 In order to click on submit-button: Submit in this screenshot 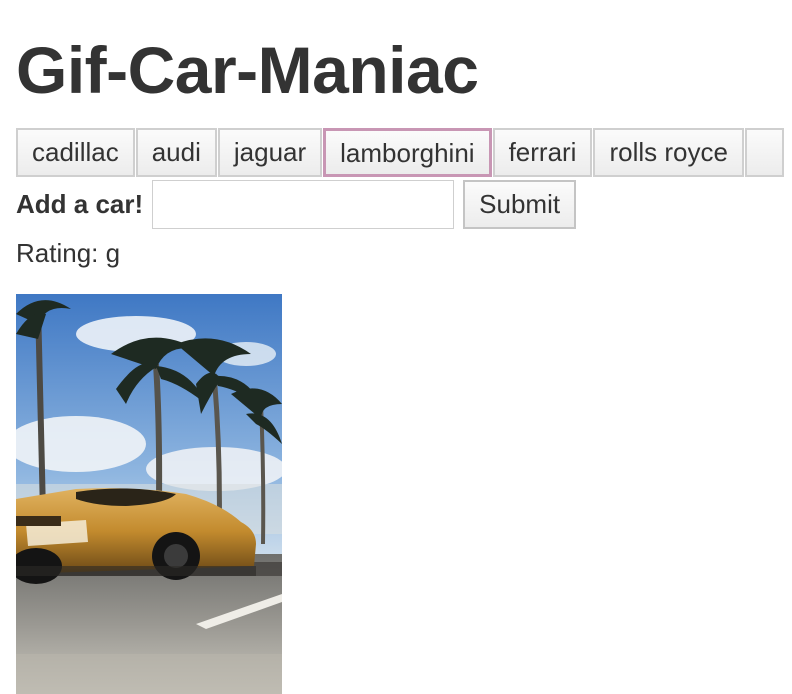, I will do `click(520, 204)`.